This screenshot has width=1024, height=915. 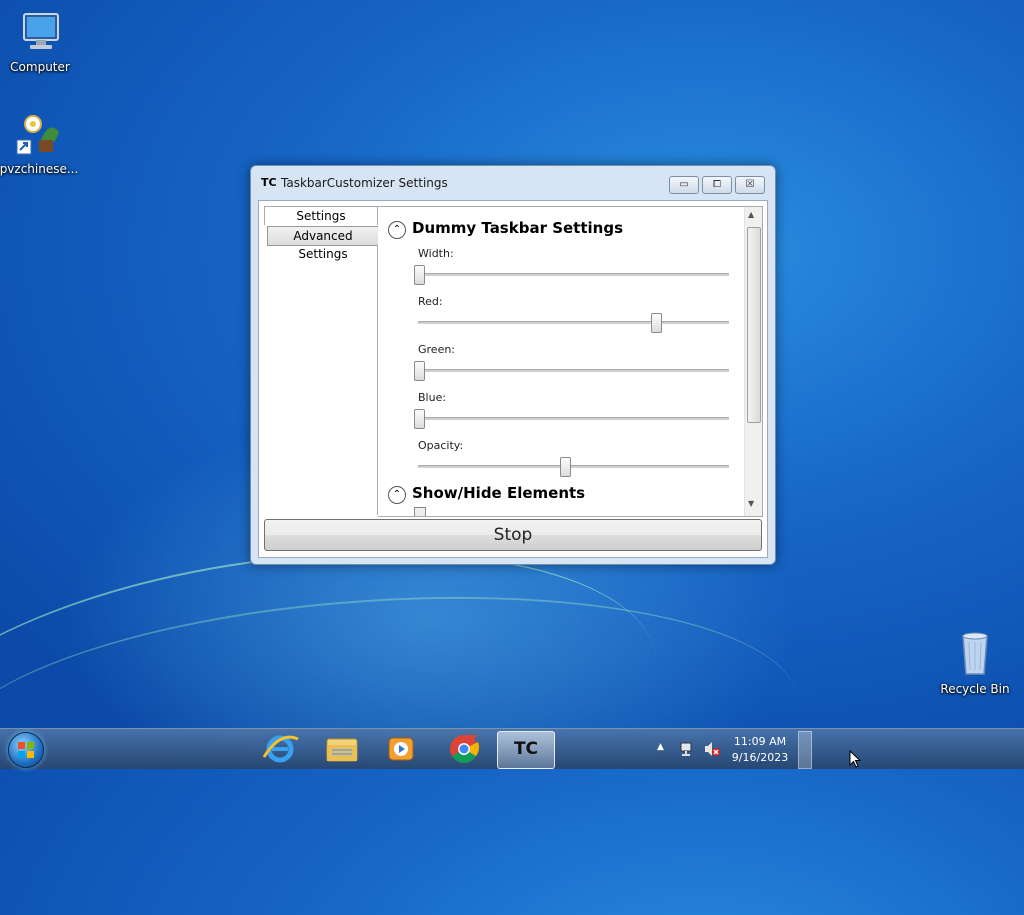 What do you see at coordinates (513, 183) in the screenshot?
I see `window-titlebar: TC TaskbarCustomizer Settings ▭ ⧠ ☒` at bounding box center [513, 183].